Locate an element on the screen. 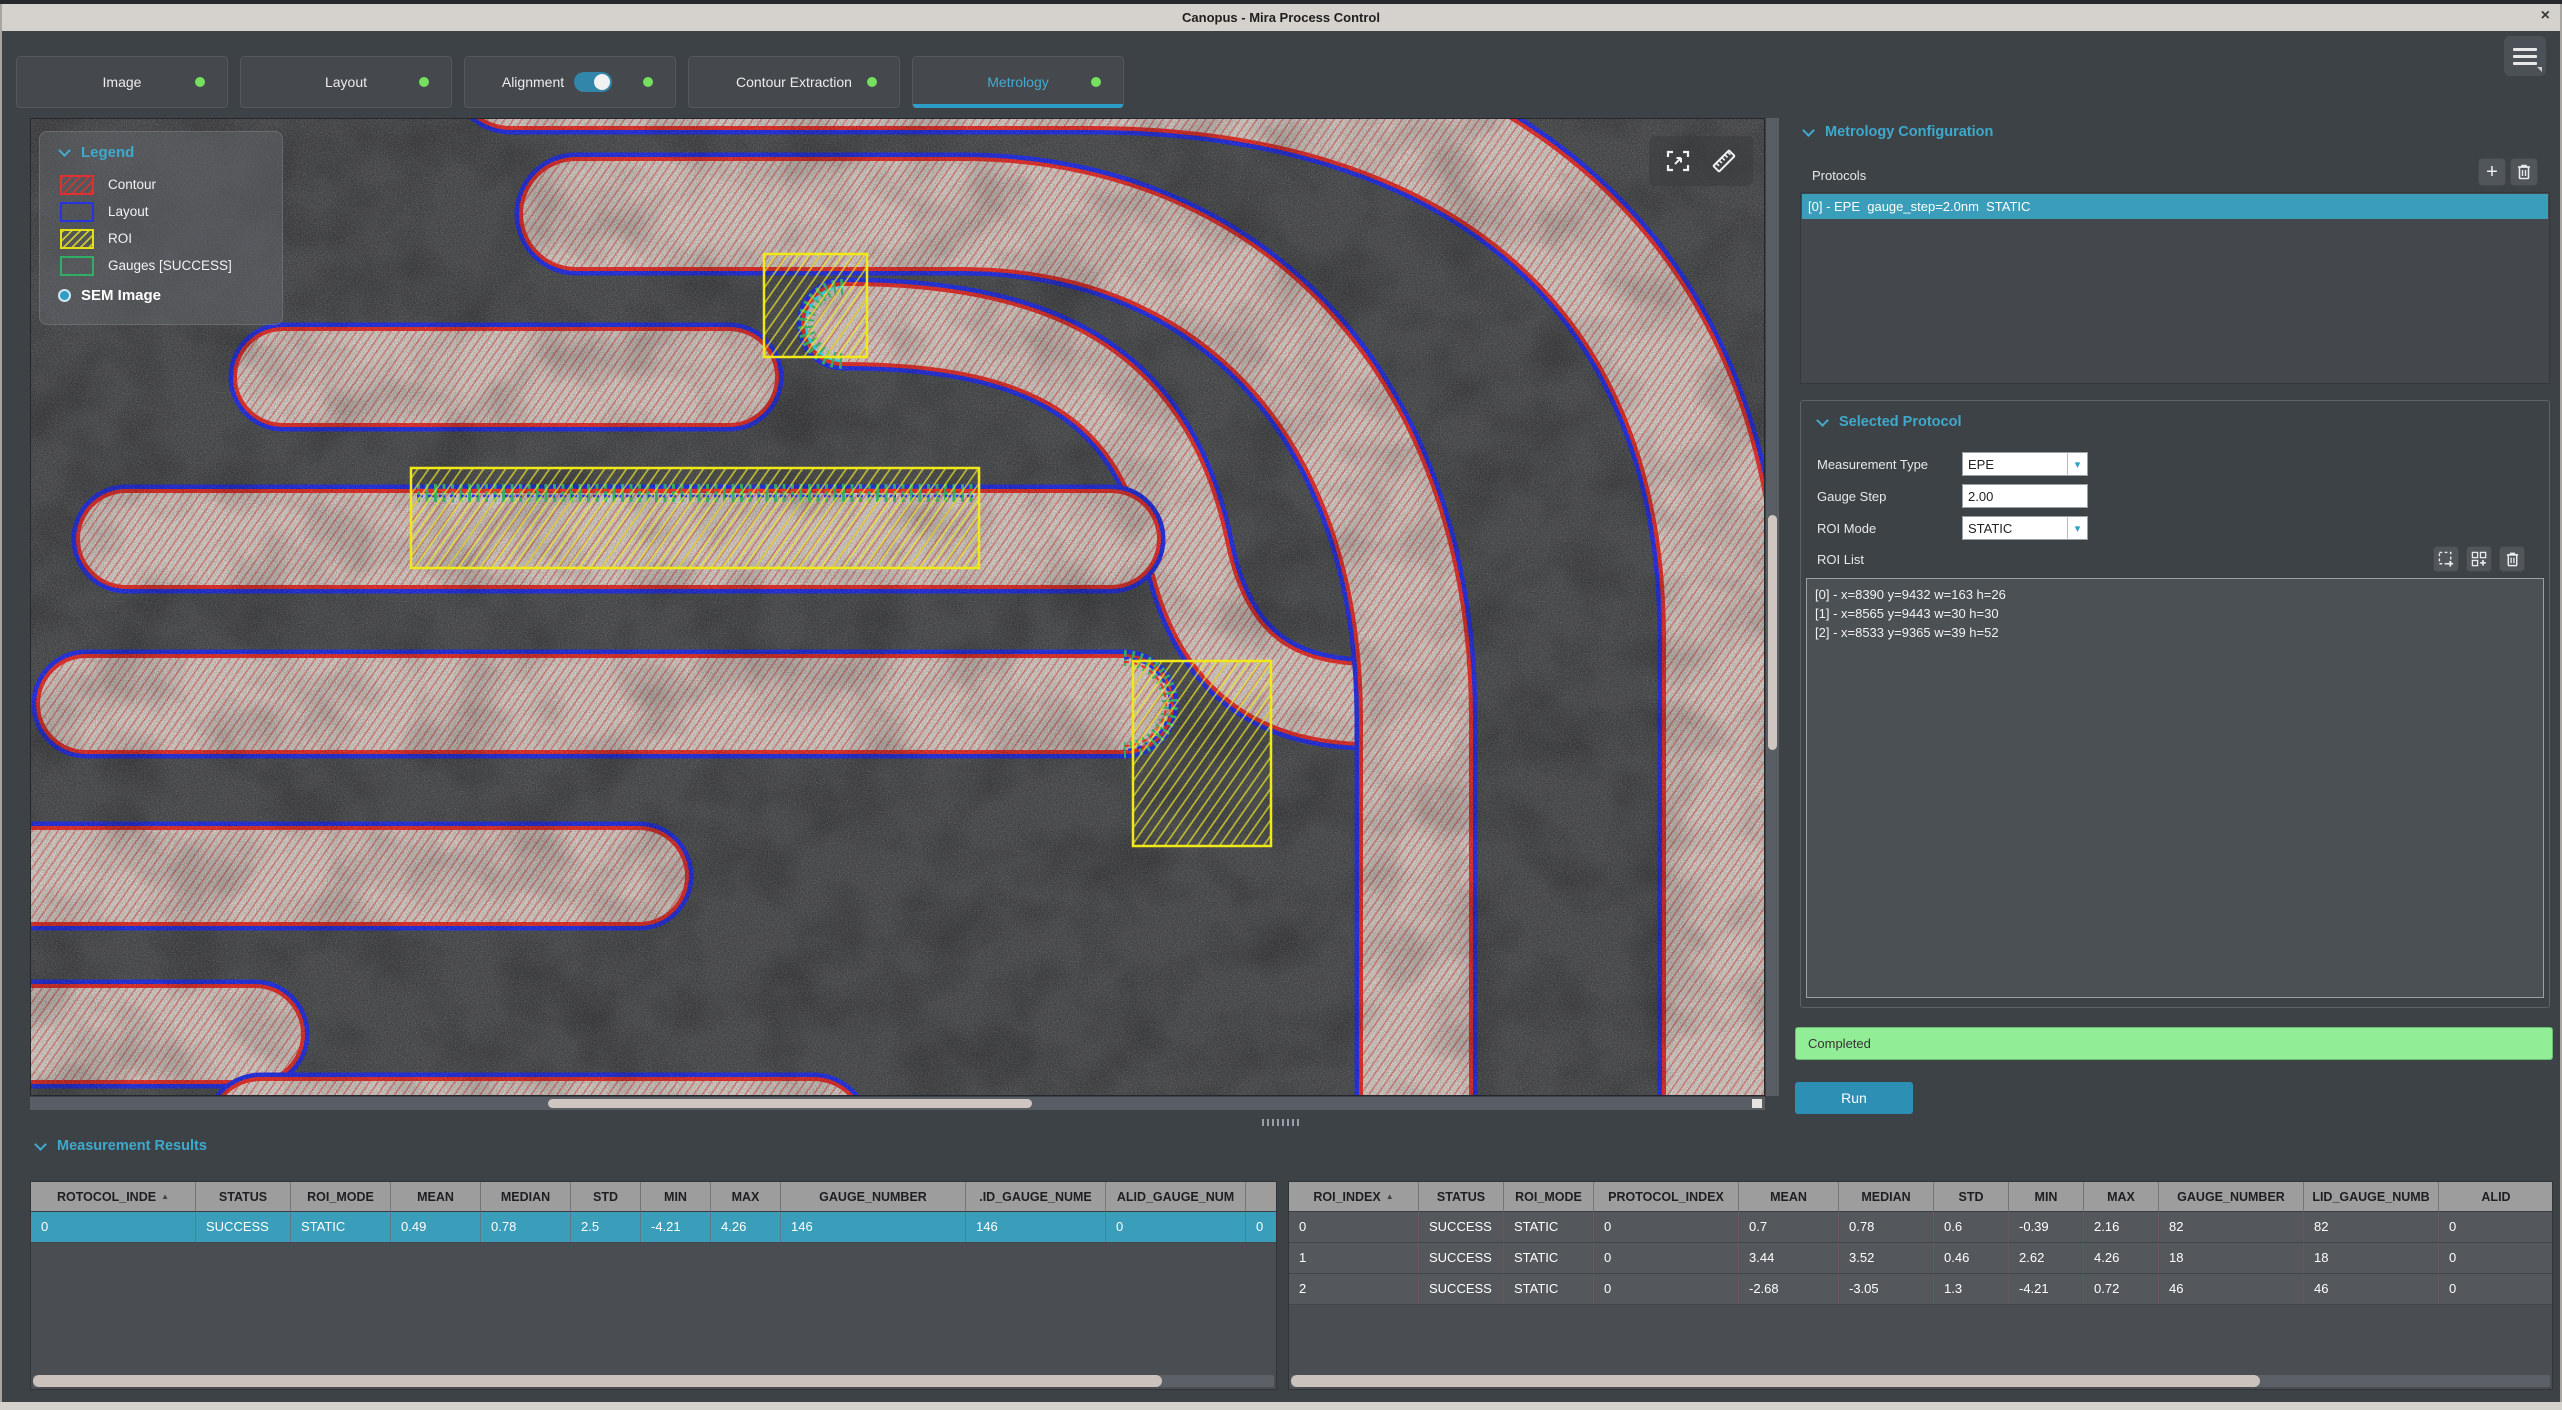 This screenshot has height=1410, width=2562. roi-list-item: [2] - x=8533 y=9365 w=39 h=52 is located at coordinates (2175, 632).